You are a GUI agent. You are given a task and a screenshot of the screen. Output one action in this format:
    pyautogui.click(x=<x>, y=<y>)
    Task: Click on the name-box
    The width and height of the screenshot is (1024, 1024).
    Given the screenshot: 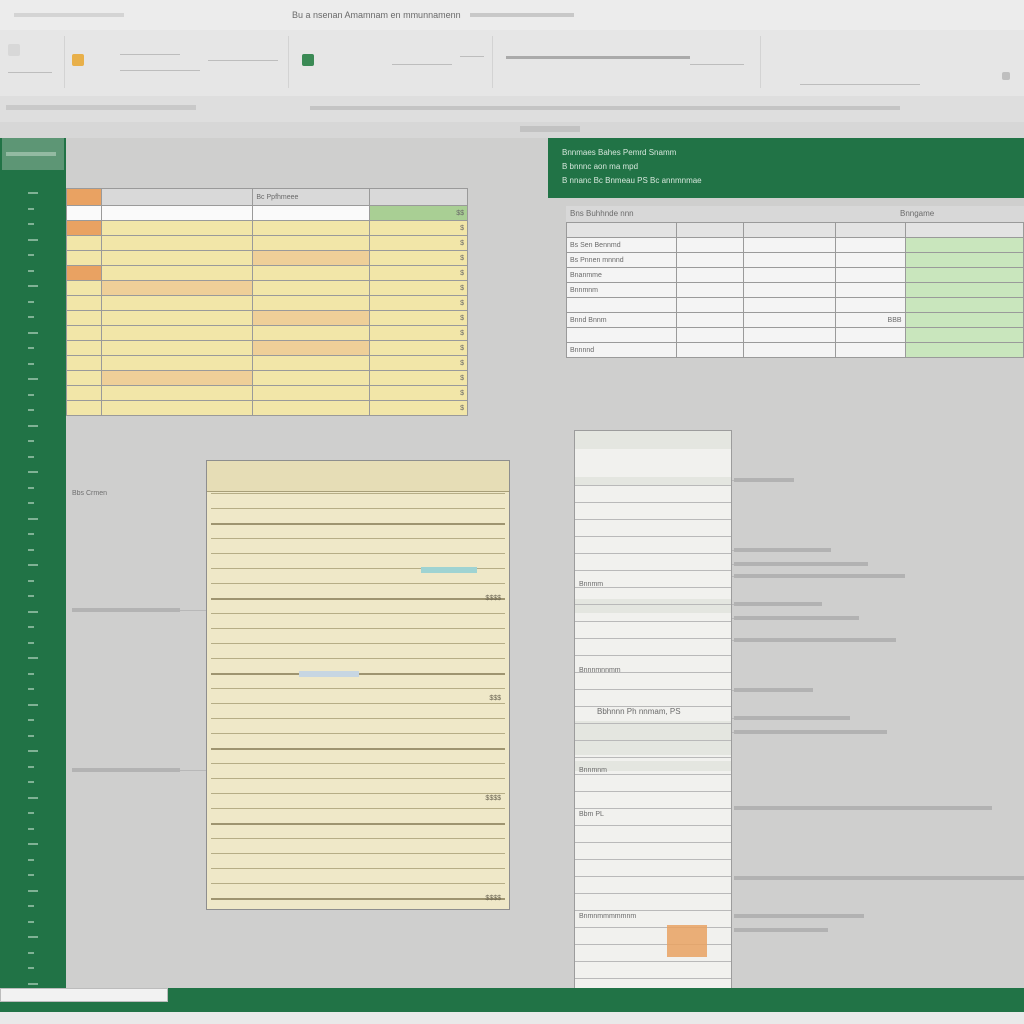 What is the action you would take?
    pyautogui.click(x=101, y=107)
    